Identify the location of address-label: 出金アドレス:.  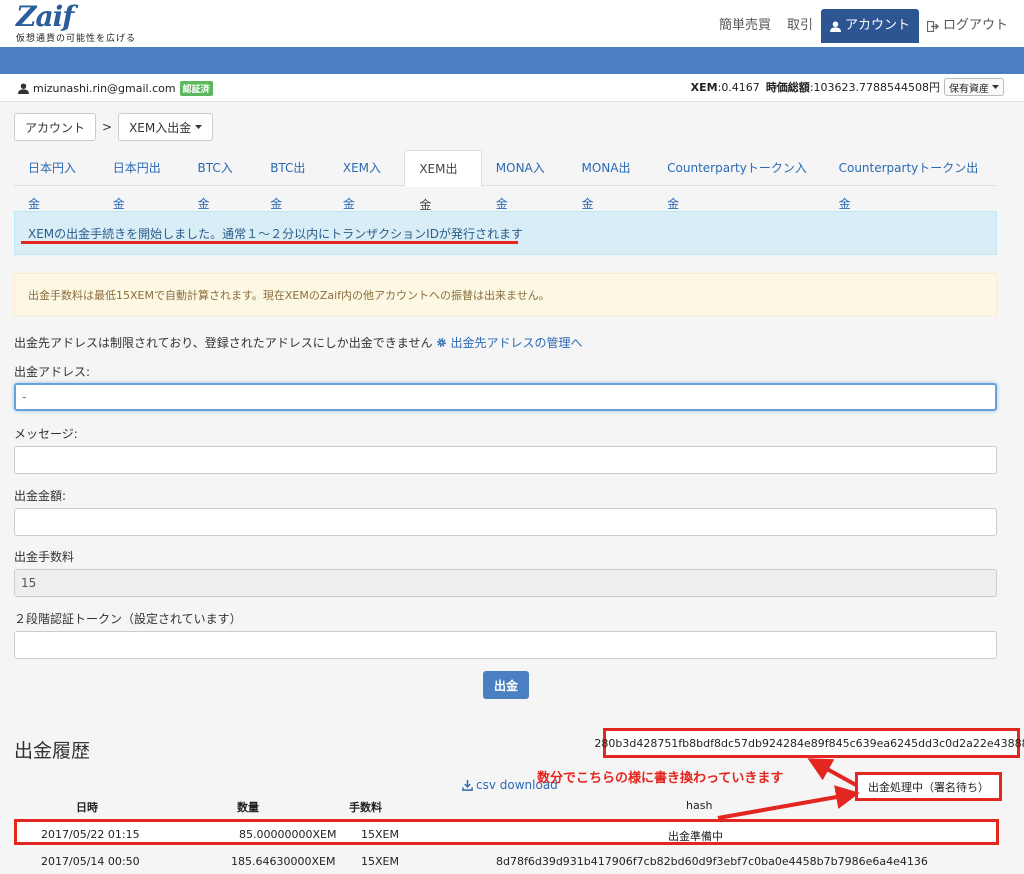
(52, 372).